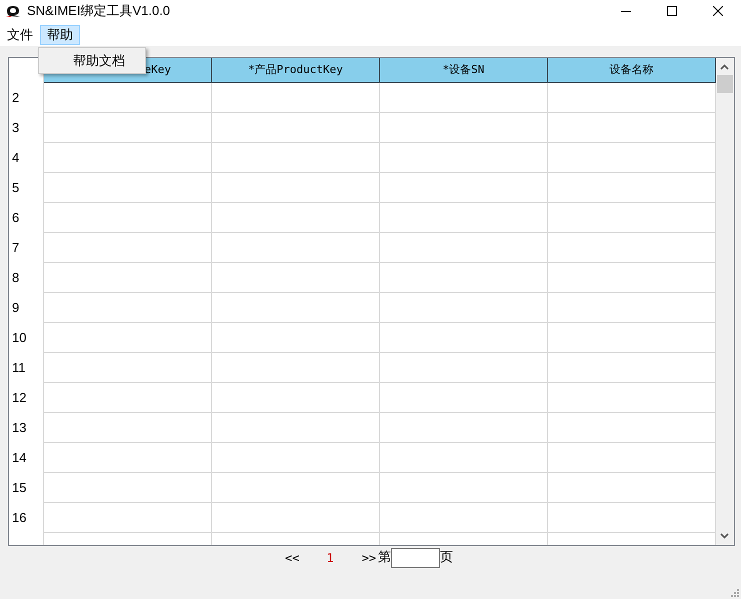 The height and width of the screenshot is (599, 741). I want to click on row-number: 5, so click(16, 188).